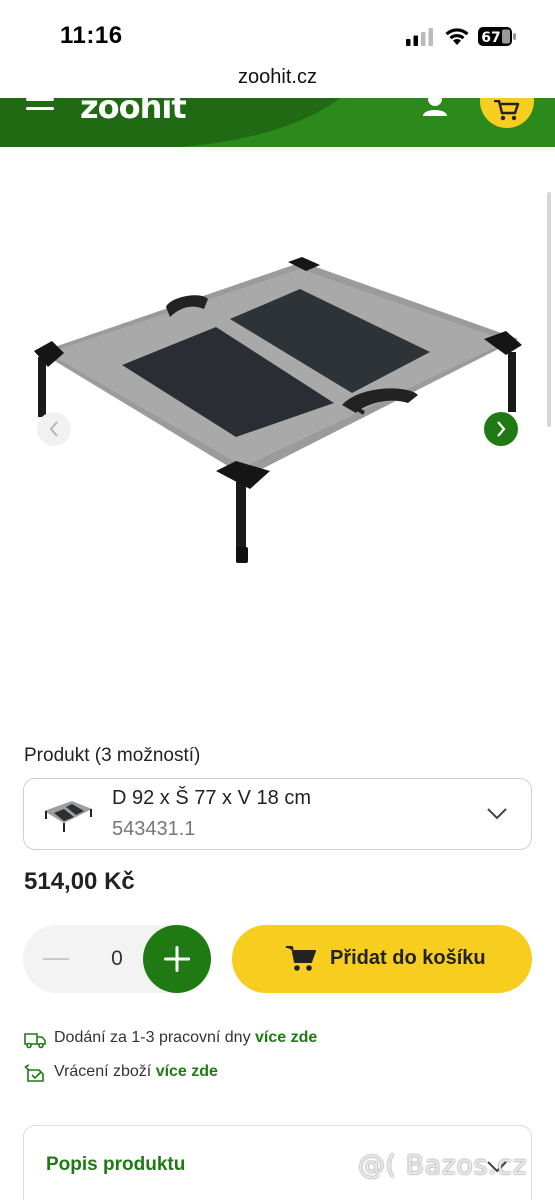 The image size is (555, 1200). Describe the element at coordinates (187, 1071) in the screenshot. I see `return-more-link: více zde` at that location.